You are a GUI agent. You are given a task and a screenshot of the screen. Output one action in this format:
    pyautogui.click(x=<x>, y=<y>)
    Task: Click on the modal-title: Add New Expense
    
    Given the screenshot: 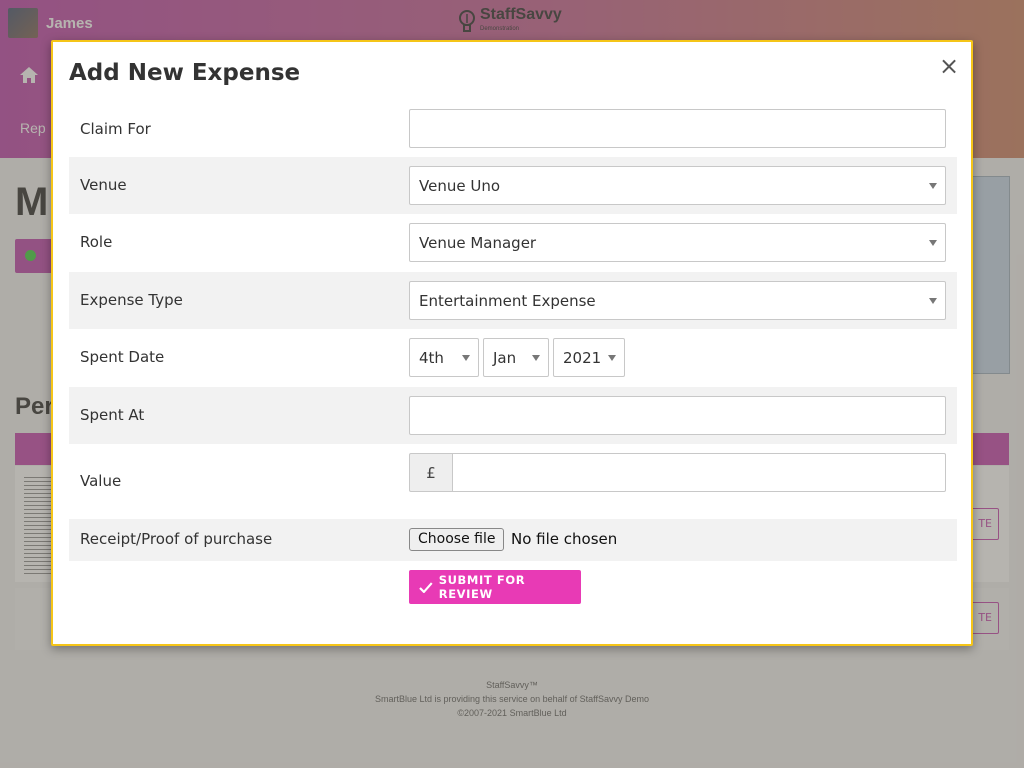 What is the action you would take?
    pyautogui.click(x=185, y=73)
    